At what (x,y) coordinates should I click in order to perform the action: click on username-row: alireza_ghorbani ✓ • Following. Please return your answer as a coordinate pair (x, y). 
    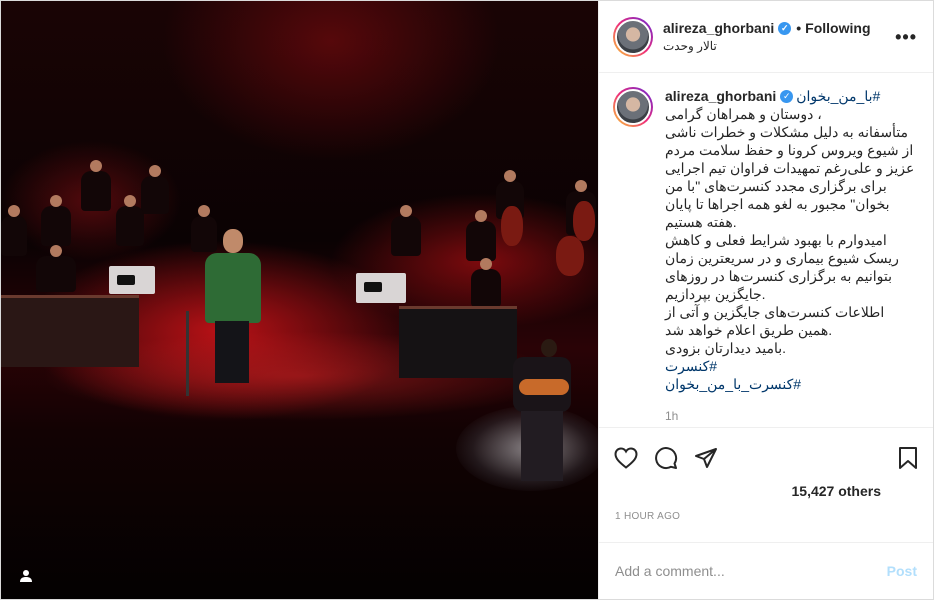
    Looking at the image, I should click on (779, 28).